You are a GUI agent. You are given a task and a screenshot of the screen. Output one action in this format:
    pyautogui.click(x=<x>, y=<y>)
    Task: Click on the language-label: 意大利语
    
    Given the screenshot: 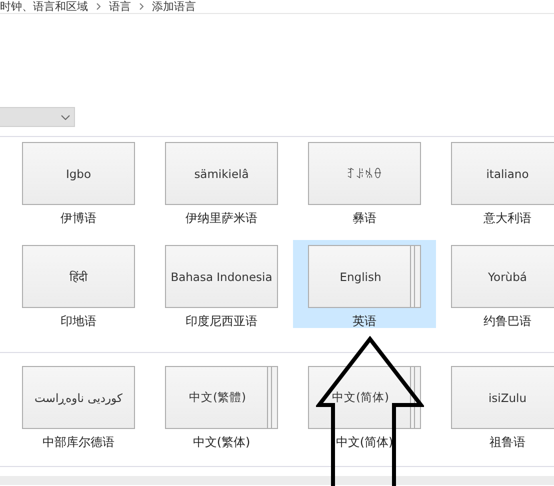 What is the action you would take?
    pyautogui.click(x=508, y=218)
    